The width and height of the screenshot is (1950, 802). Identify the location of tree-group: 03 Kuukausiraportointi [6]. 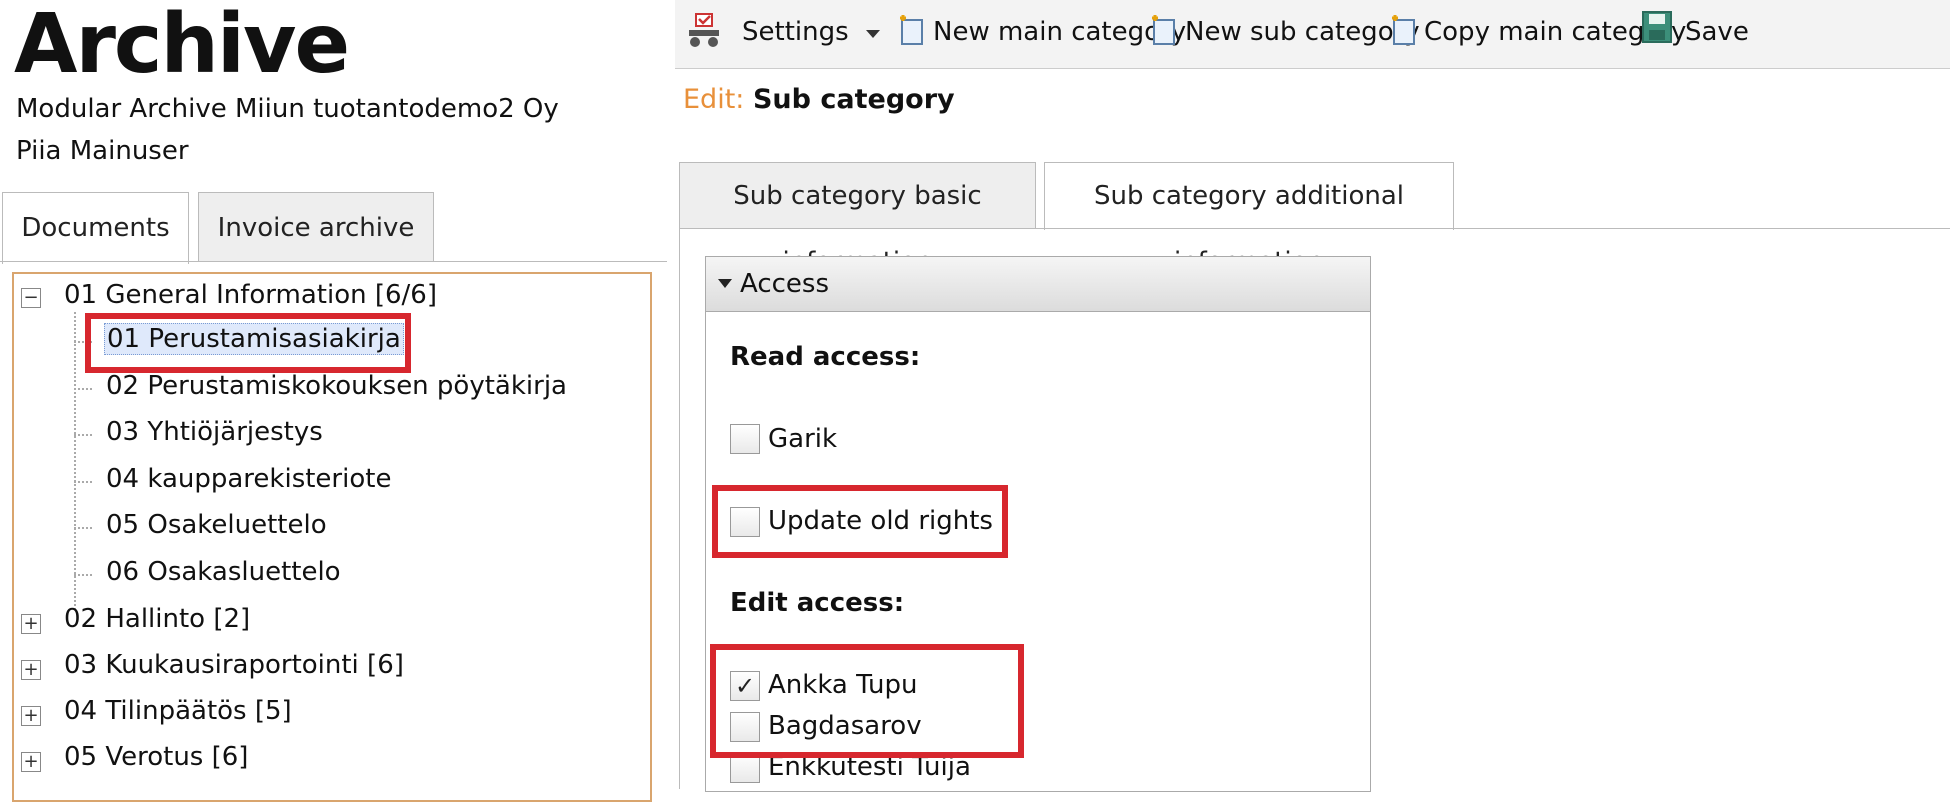
(234, 665).